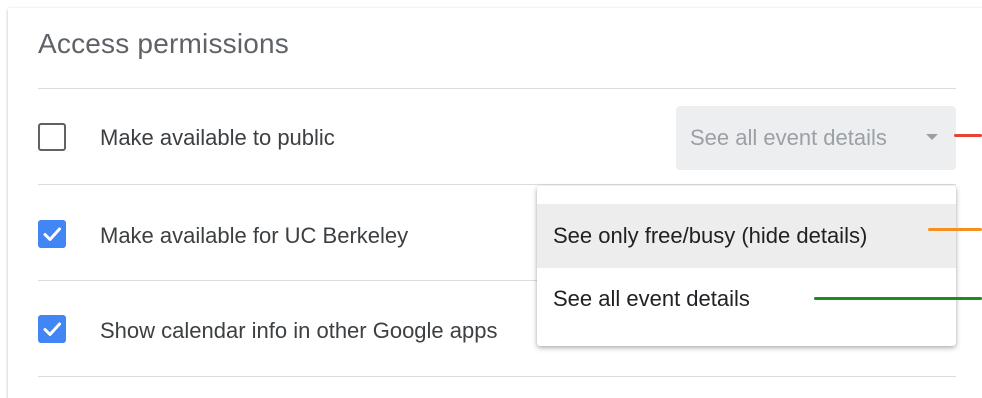 This screenshot has width=982, height=398. What do you see at coordinates (299, 330) in the screenshot?
I see `other-apps-label: Show calendar info in other Google apps` at bounding box center [299, 330].